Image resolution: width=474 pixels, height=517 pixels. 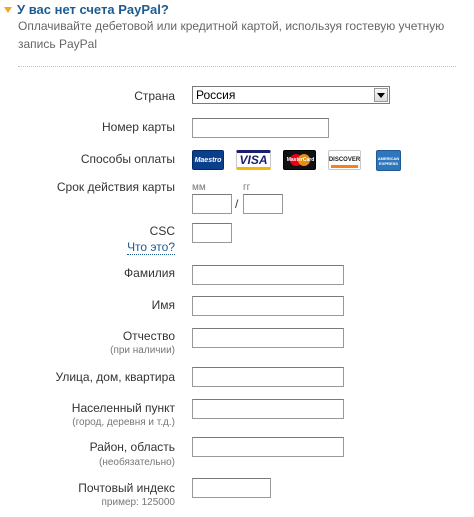 I want to click on amex-card-icon: AMERICAN EXPRESS, so click(x=388, y=160).